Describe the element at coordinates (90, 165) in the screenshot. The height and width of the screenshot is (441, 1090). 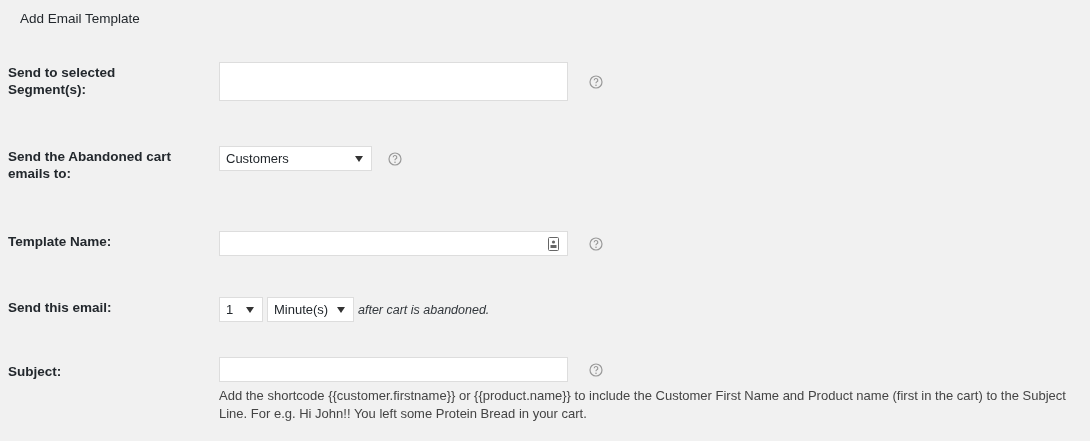
I see `field-label: Send the Abandoned cart emails to:` at that location.